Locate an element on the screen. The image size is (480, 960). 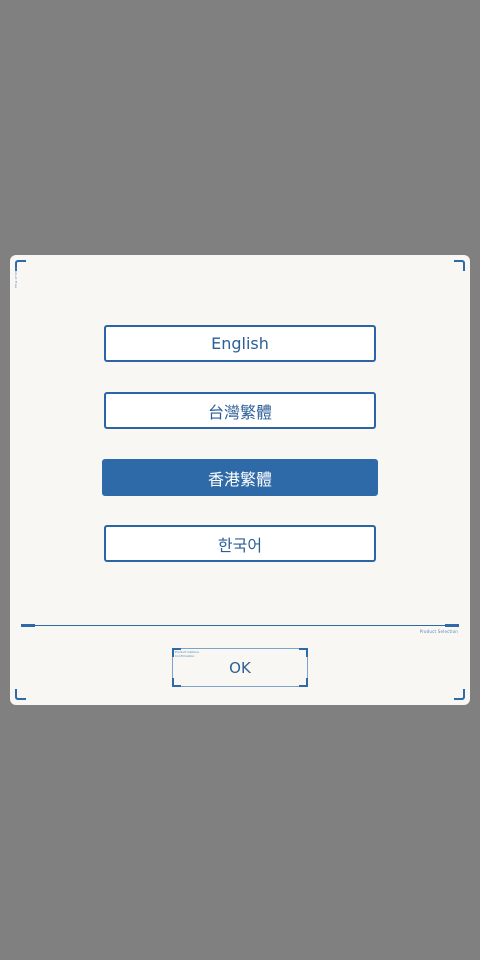
ok-corner-bottom-right is located at coordinates (303, 682).